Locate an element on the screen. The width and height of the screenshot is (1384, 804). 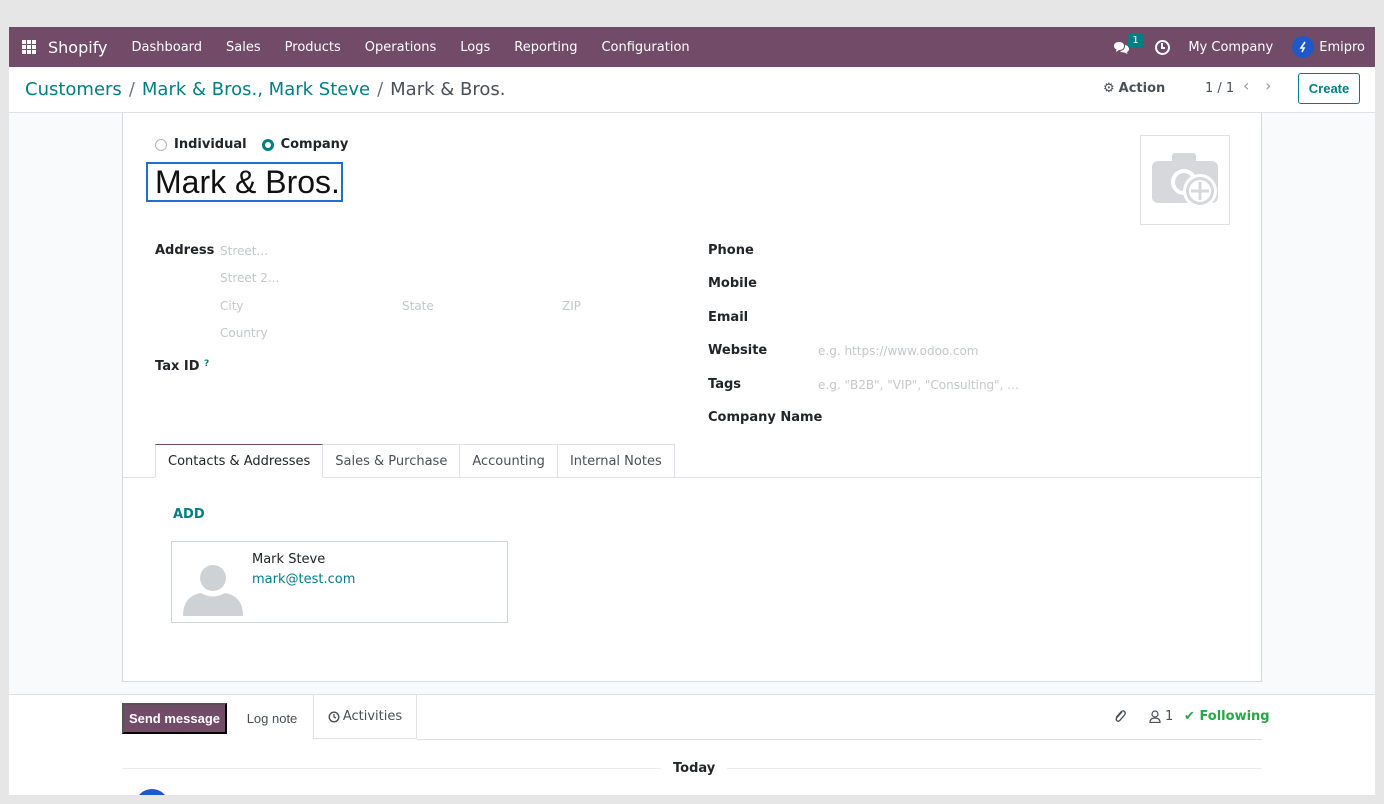
send-message-button: Send message is located at coordinates (174, 718).